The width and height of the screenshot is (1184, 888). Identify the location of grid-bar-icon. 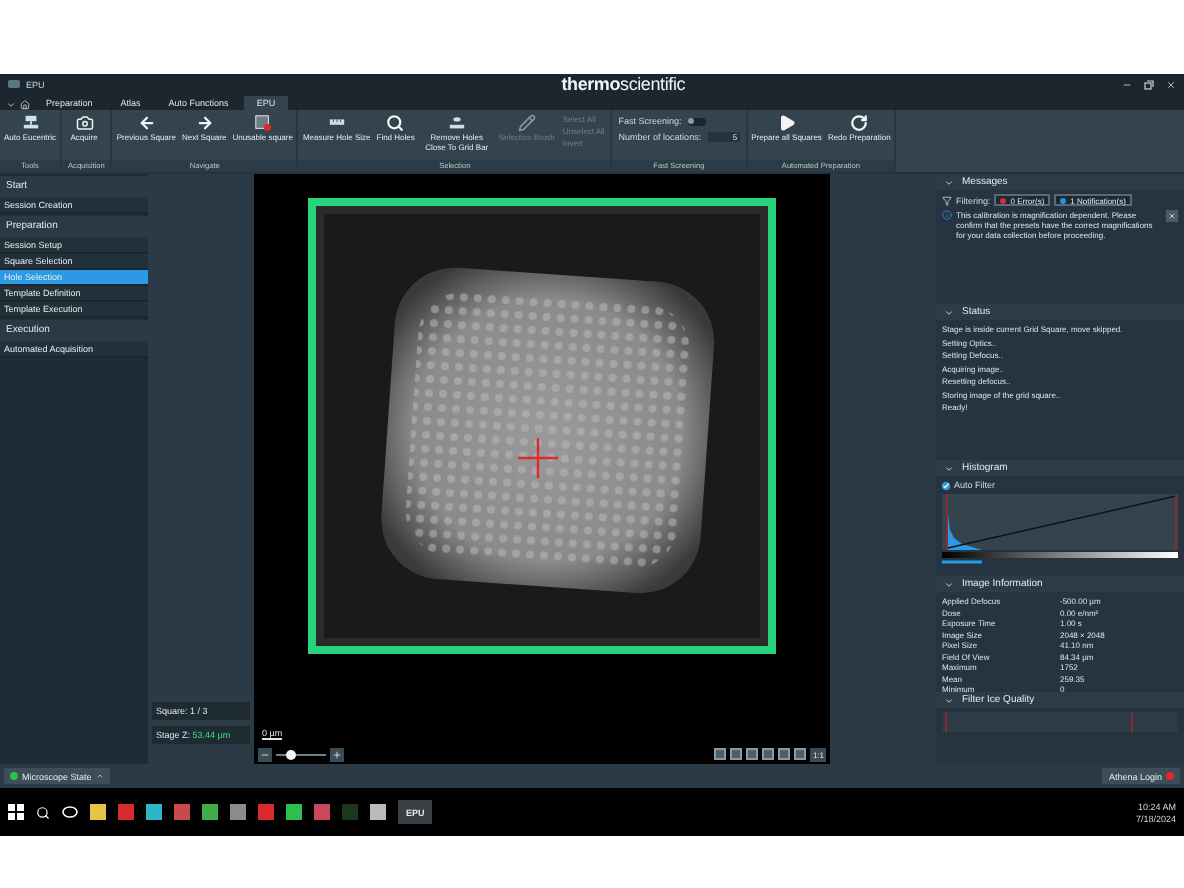
(456, 123).